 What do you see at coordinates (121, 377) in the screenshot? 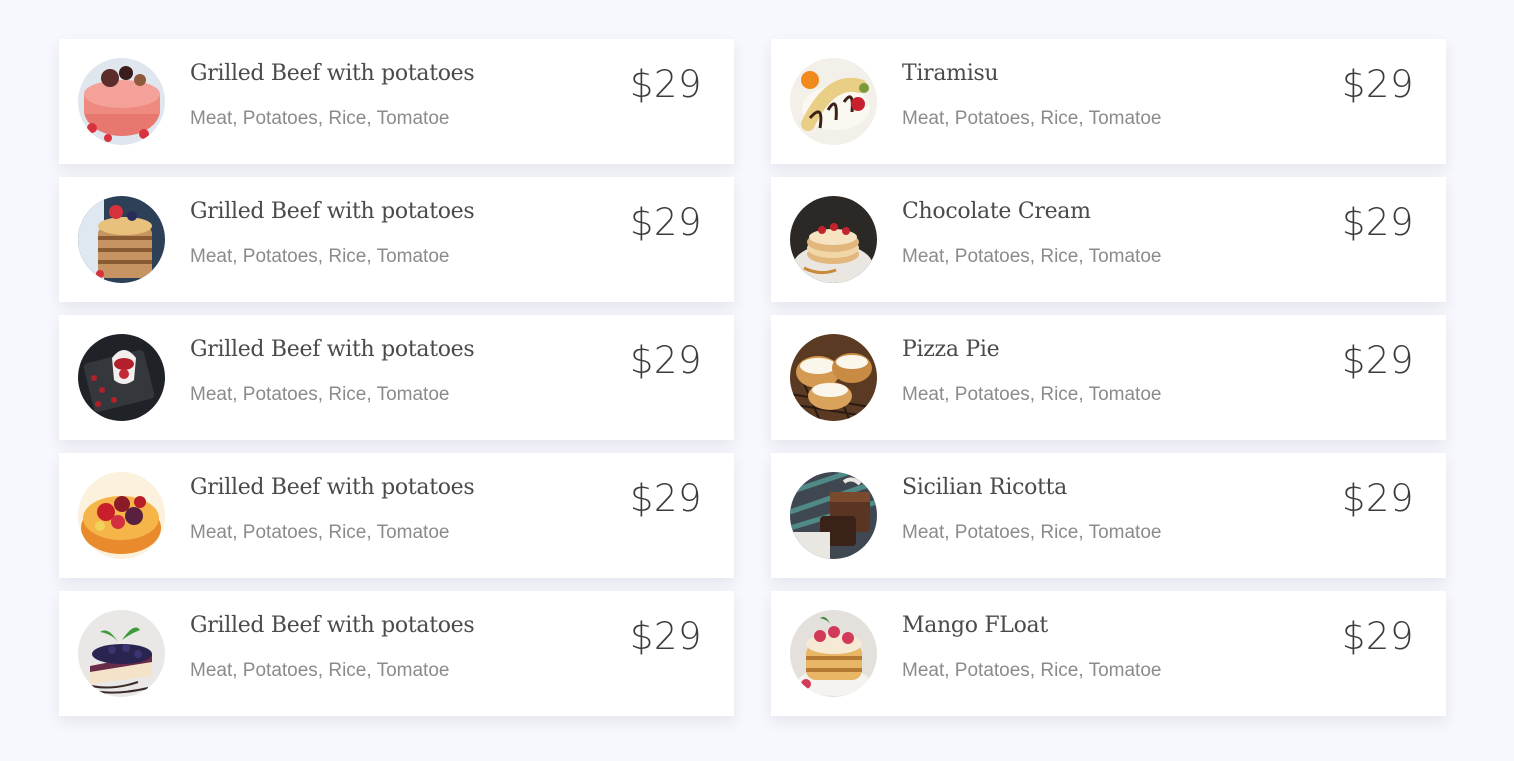
I see `berry-parfait-photo` at bounding box center [121, 377].